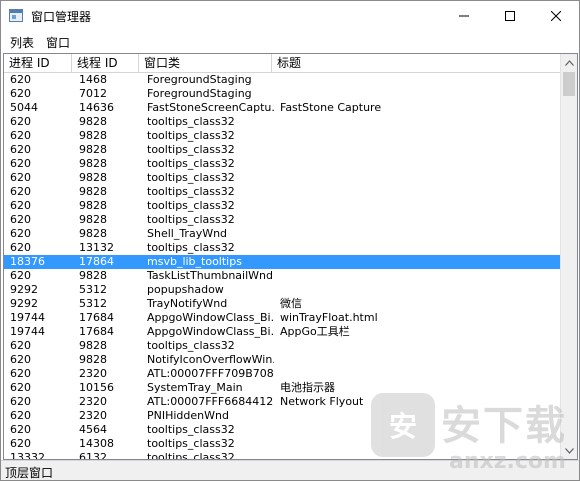 This screenshot has width=580, height=481. Describe the element at coordinates (194, 261) in the screenshot. I see `cell-class: msvb_lib_tooltips` at that location.